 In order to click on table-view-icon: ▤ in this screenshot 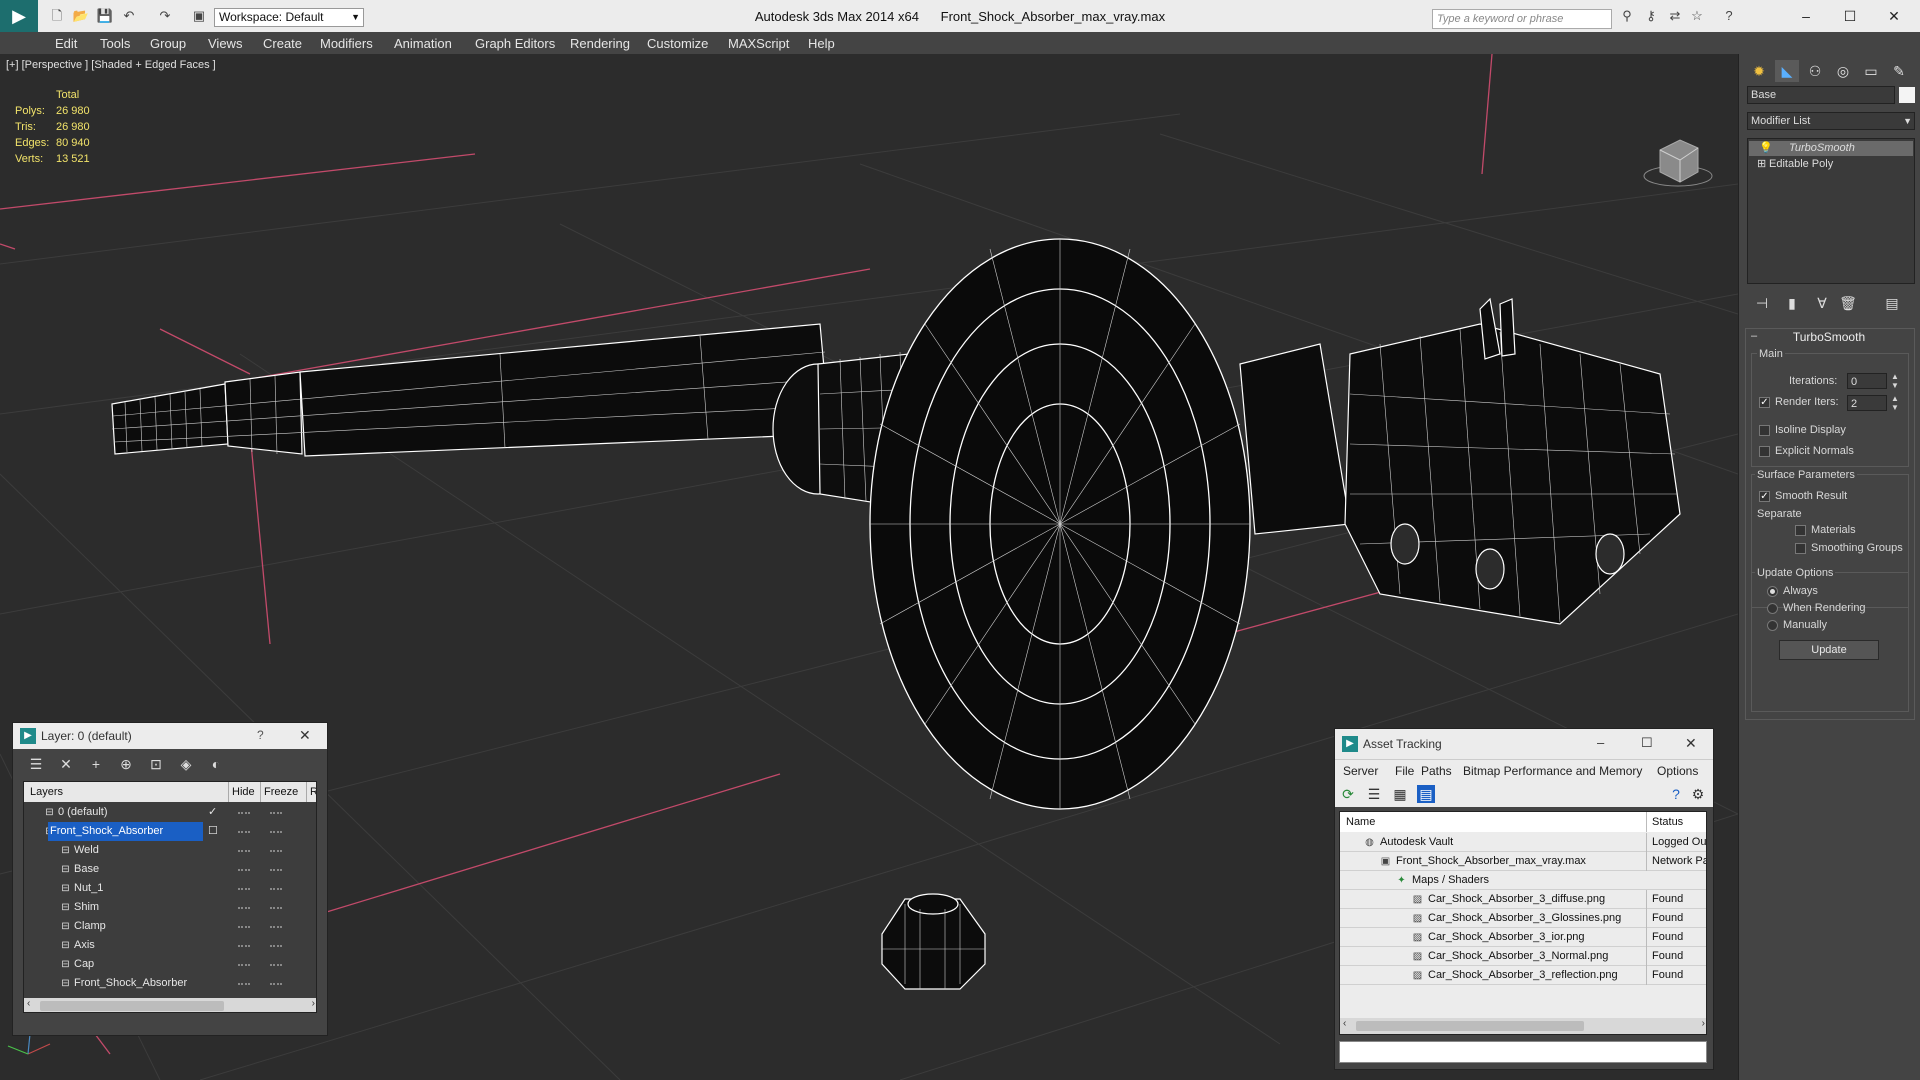, I will do `click(1426, 794)`.